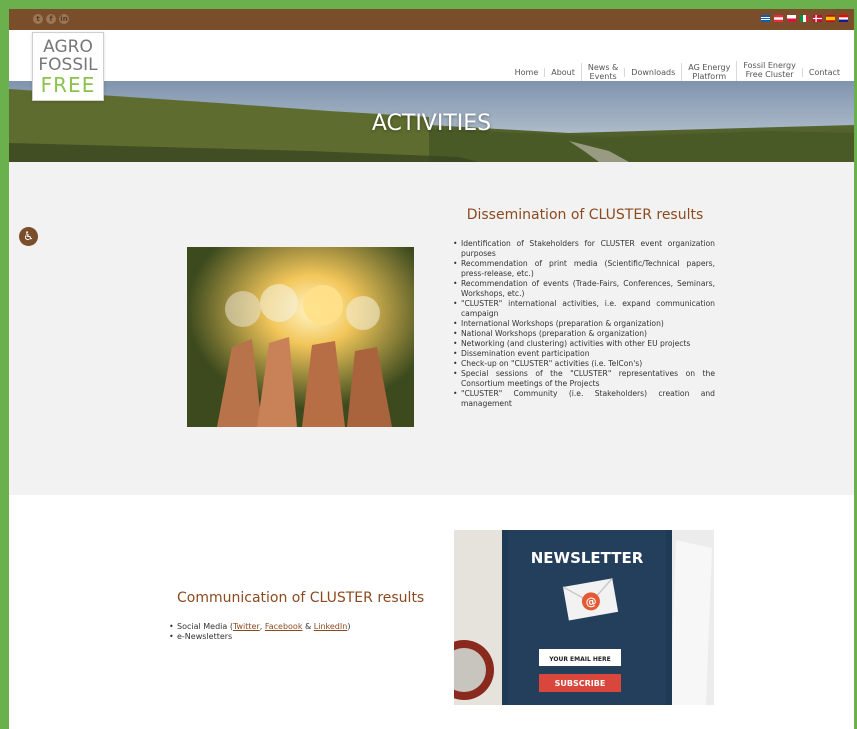 This screenshot has width=857, height=729. I want to click on logo-text-free: FREE, so click(68, 85).